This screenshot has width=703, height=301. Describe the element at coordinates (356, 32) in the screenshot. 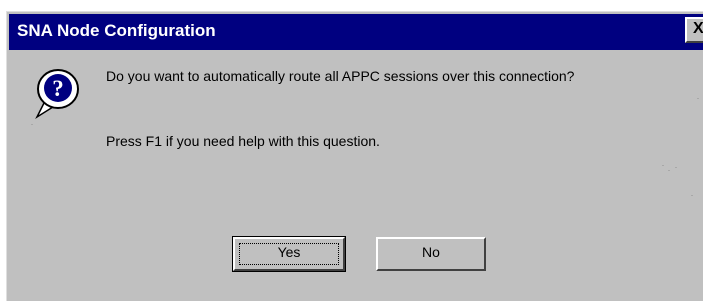

I see `title-bar: SNA Node Configuration` at that location.